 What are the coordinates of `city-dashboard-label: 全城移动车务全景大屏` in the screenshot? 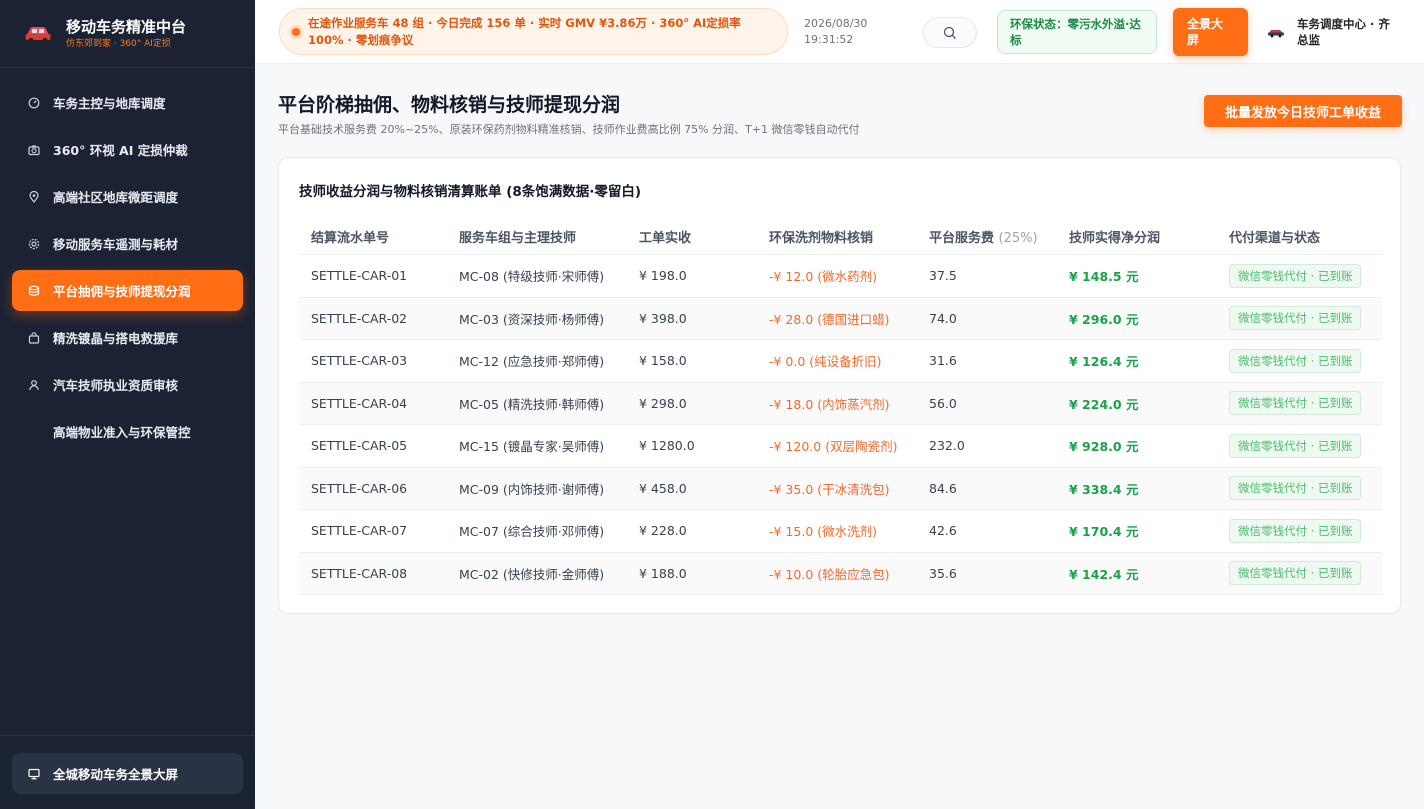 It's located at (116, 774).